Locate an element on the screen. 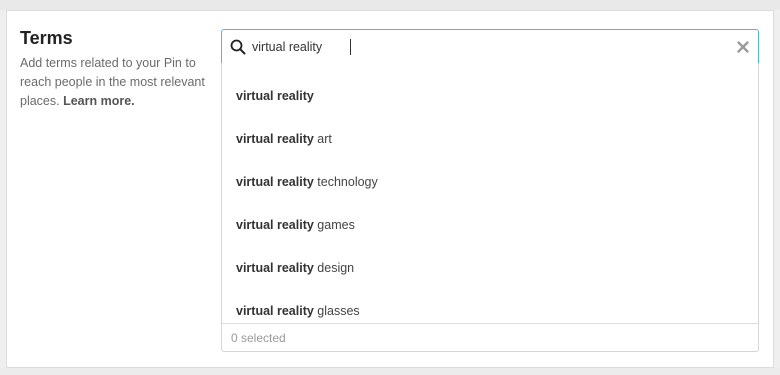  close-icon is located at coordinates (743, 47).